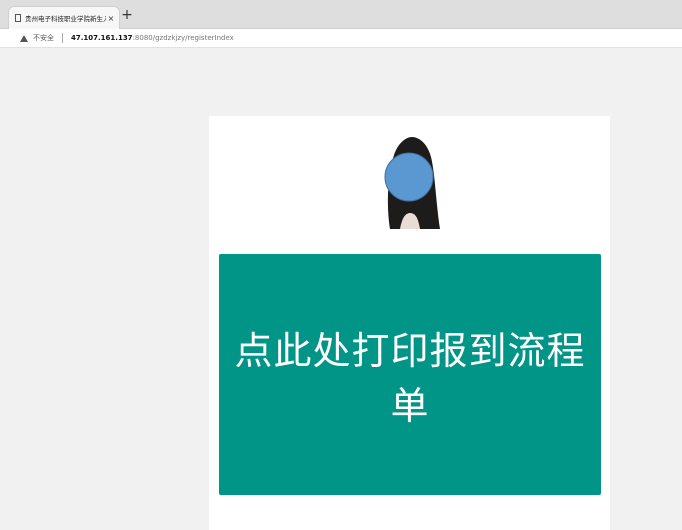 The image size is (682, 530). Describe the element at coordinates (102, 38) in the screenshot. I see `url-host: 47.107.161.137` at that location.